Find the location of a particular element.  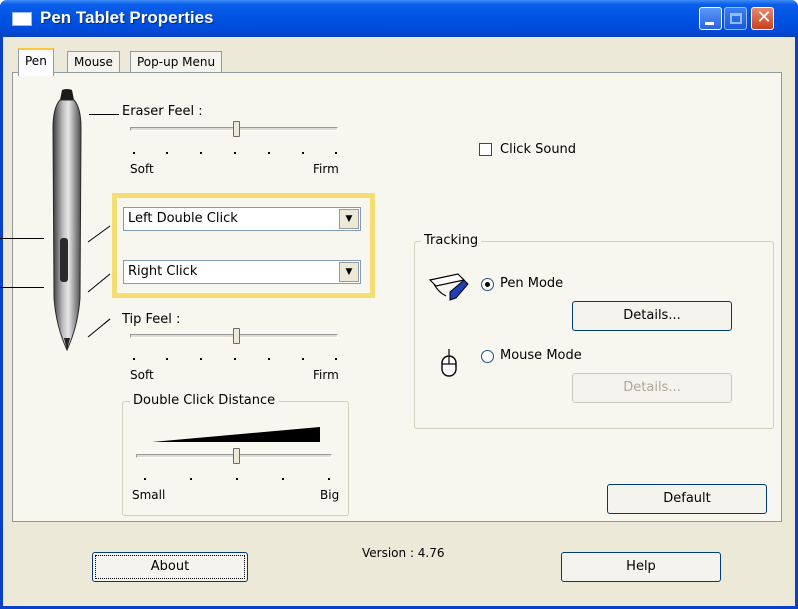

eraser-feel-thumb is located at coordinates (236, 129).